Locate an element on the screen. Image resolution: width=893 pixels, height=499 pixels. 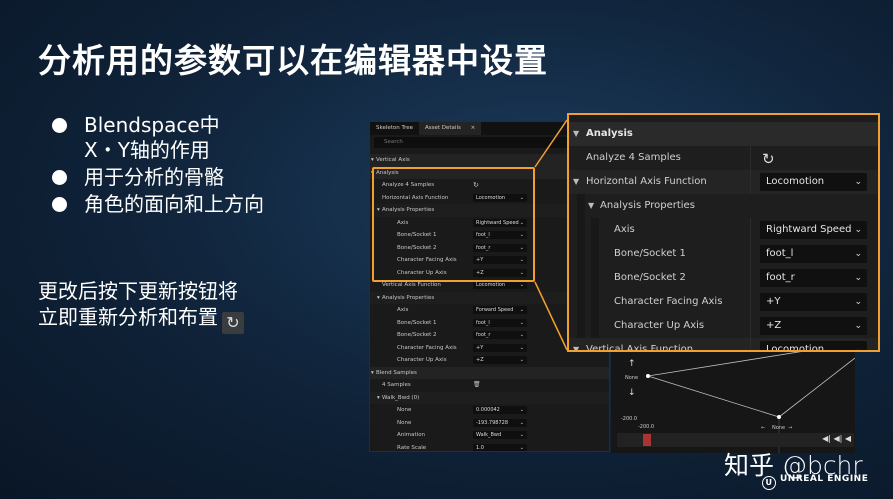
zoom-row: Bone/Socket 2 foot_r ⌄ is located at coordinates (723, 278).